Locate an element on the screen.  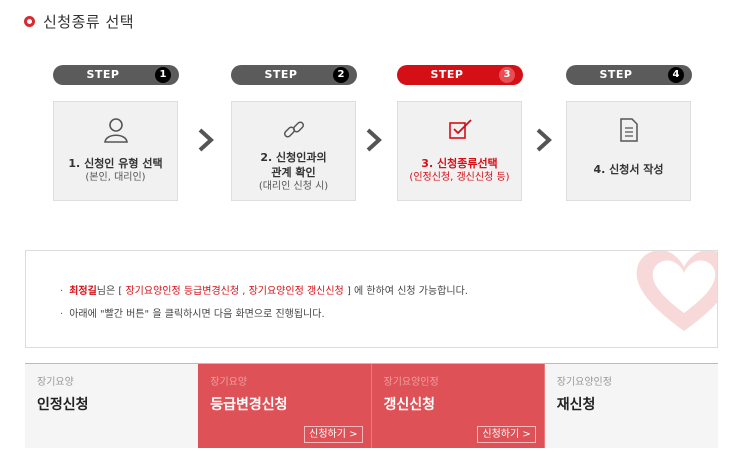
step-number: 4 is located at coordinates (676, 75).